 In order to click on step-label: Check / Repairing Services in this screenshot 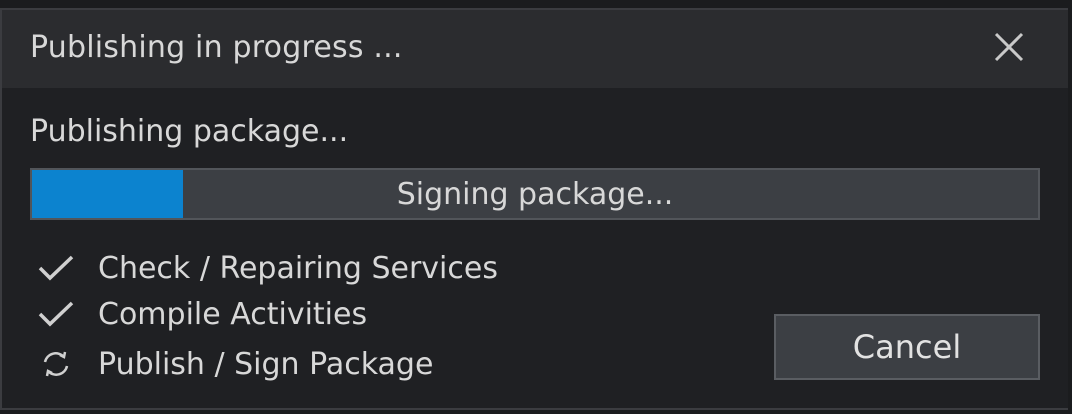, I will do `click(298, 268)`.